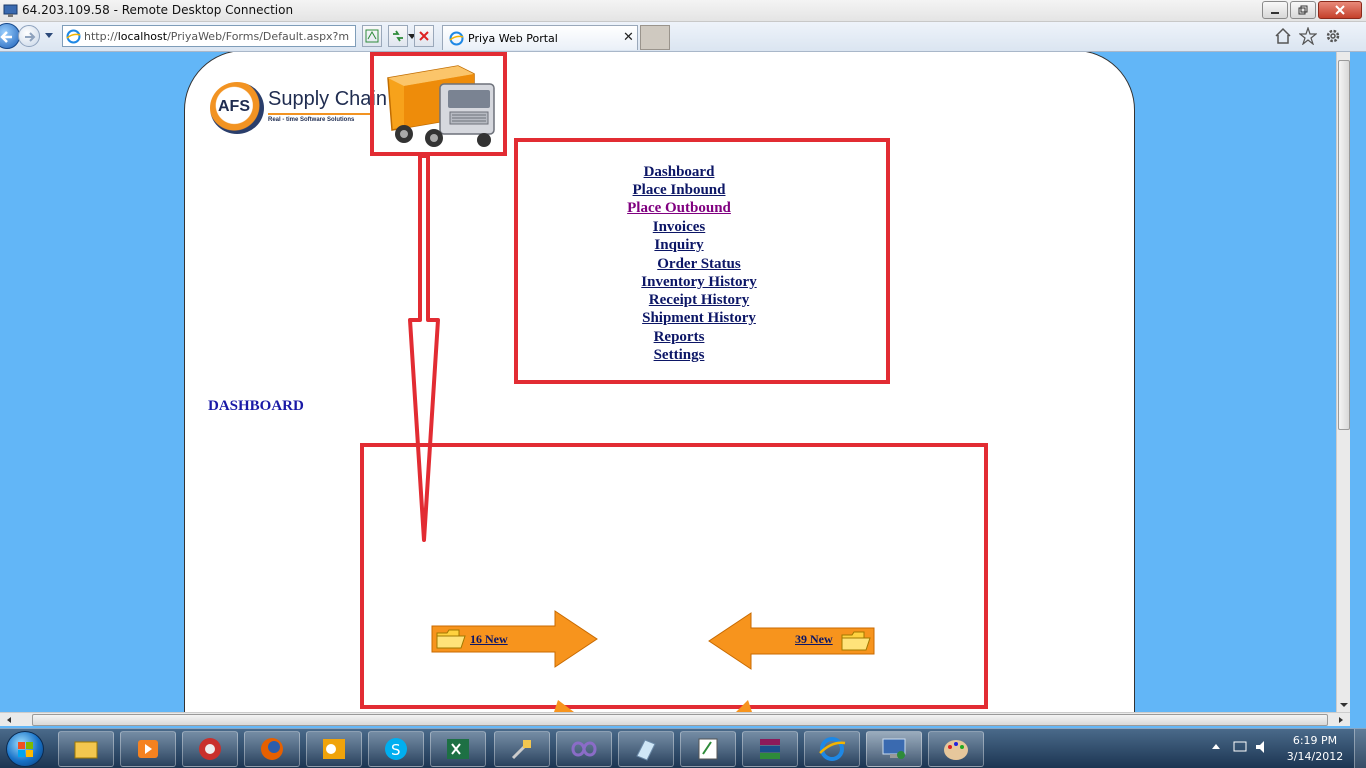 The image size is (1366, 768). I want to click on windows-logo-icon, so click(25, 749).